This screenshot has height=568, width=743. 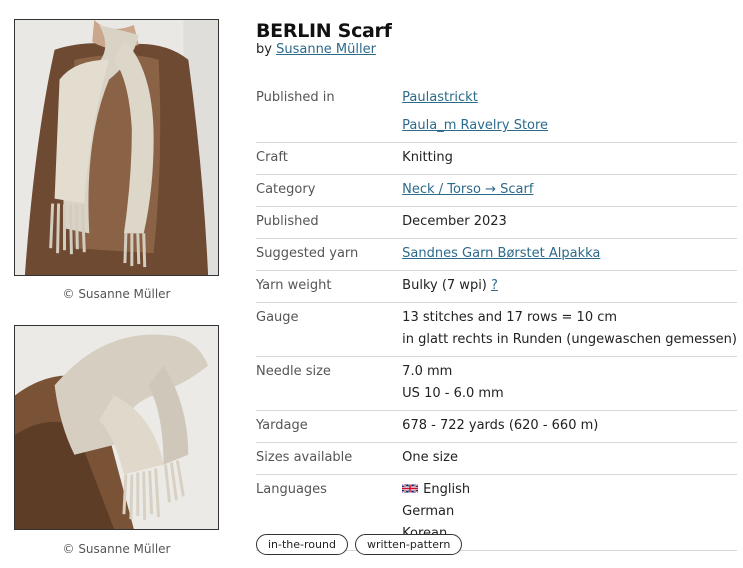 What do you see at coordinates (116, 549) in the screenshot?
I see `photo-credit-2: © Susanne Müller` at bounding box center [116, 549].